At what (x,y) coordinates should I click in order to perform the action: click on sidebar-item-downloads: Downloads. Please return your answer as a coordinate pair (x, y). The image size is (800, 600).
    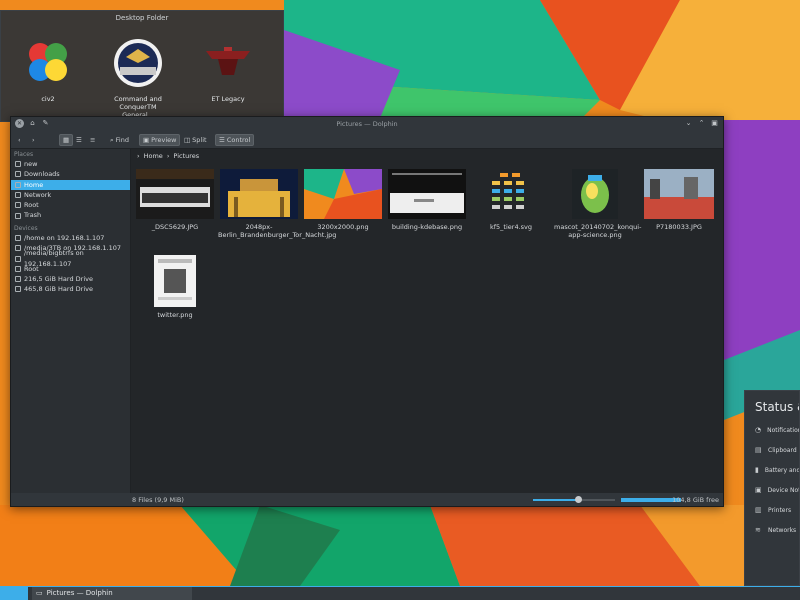
    Looking at the image, I should click on (70, 174).